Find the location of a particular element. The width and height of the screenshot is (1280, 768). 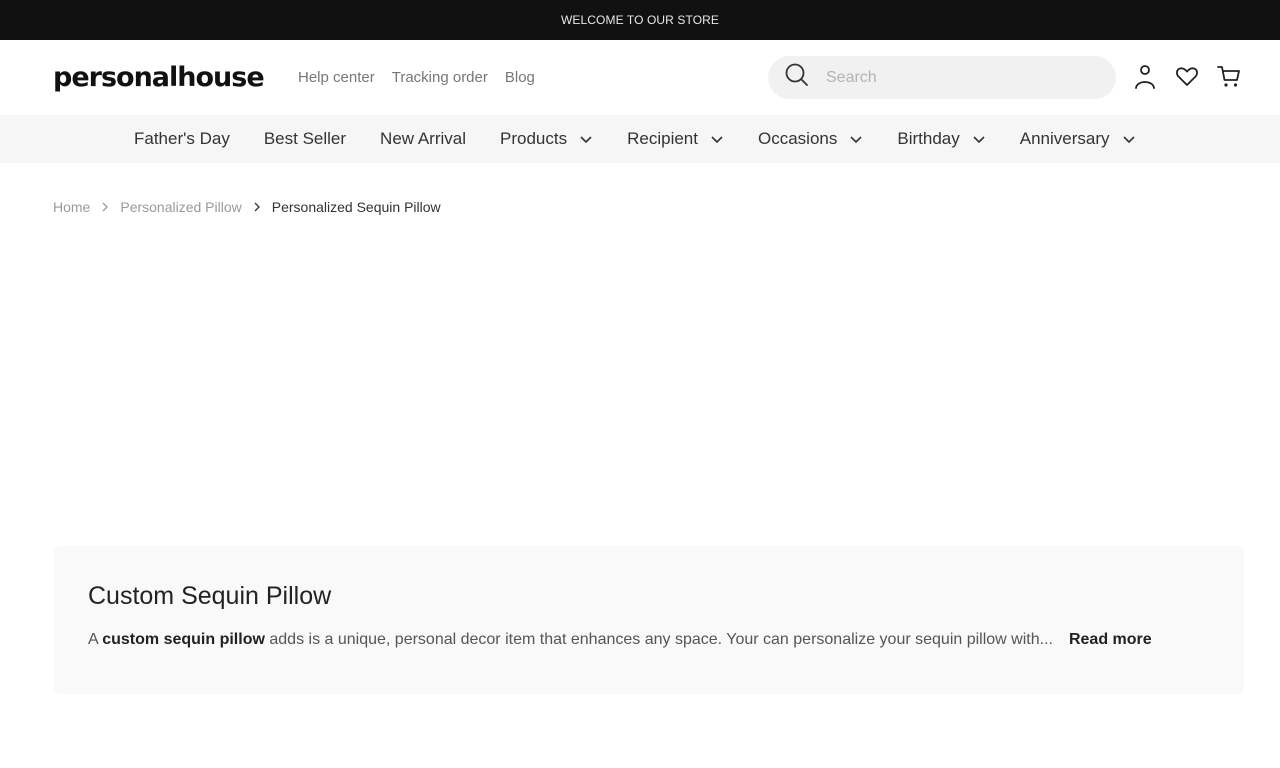

description-title: Custom Sequin Pillow is located at coordinates (210, 596).